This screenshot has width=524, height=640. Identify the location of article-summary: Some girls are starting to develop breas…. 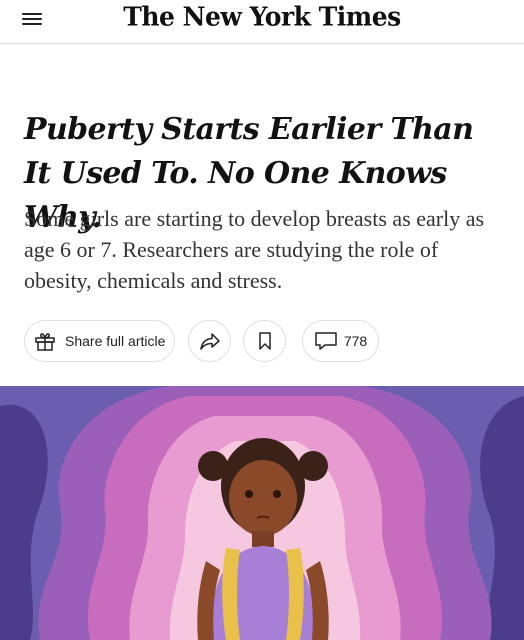
(254, 249).